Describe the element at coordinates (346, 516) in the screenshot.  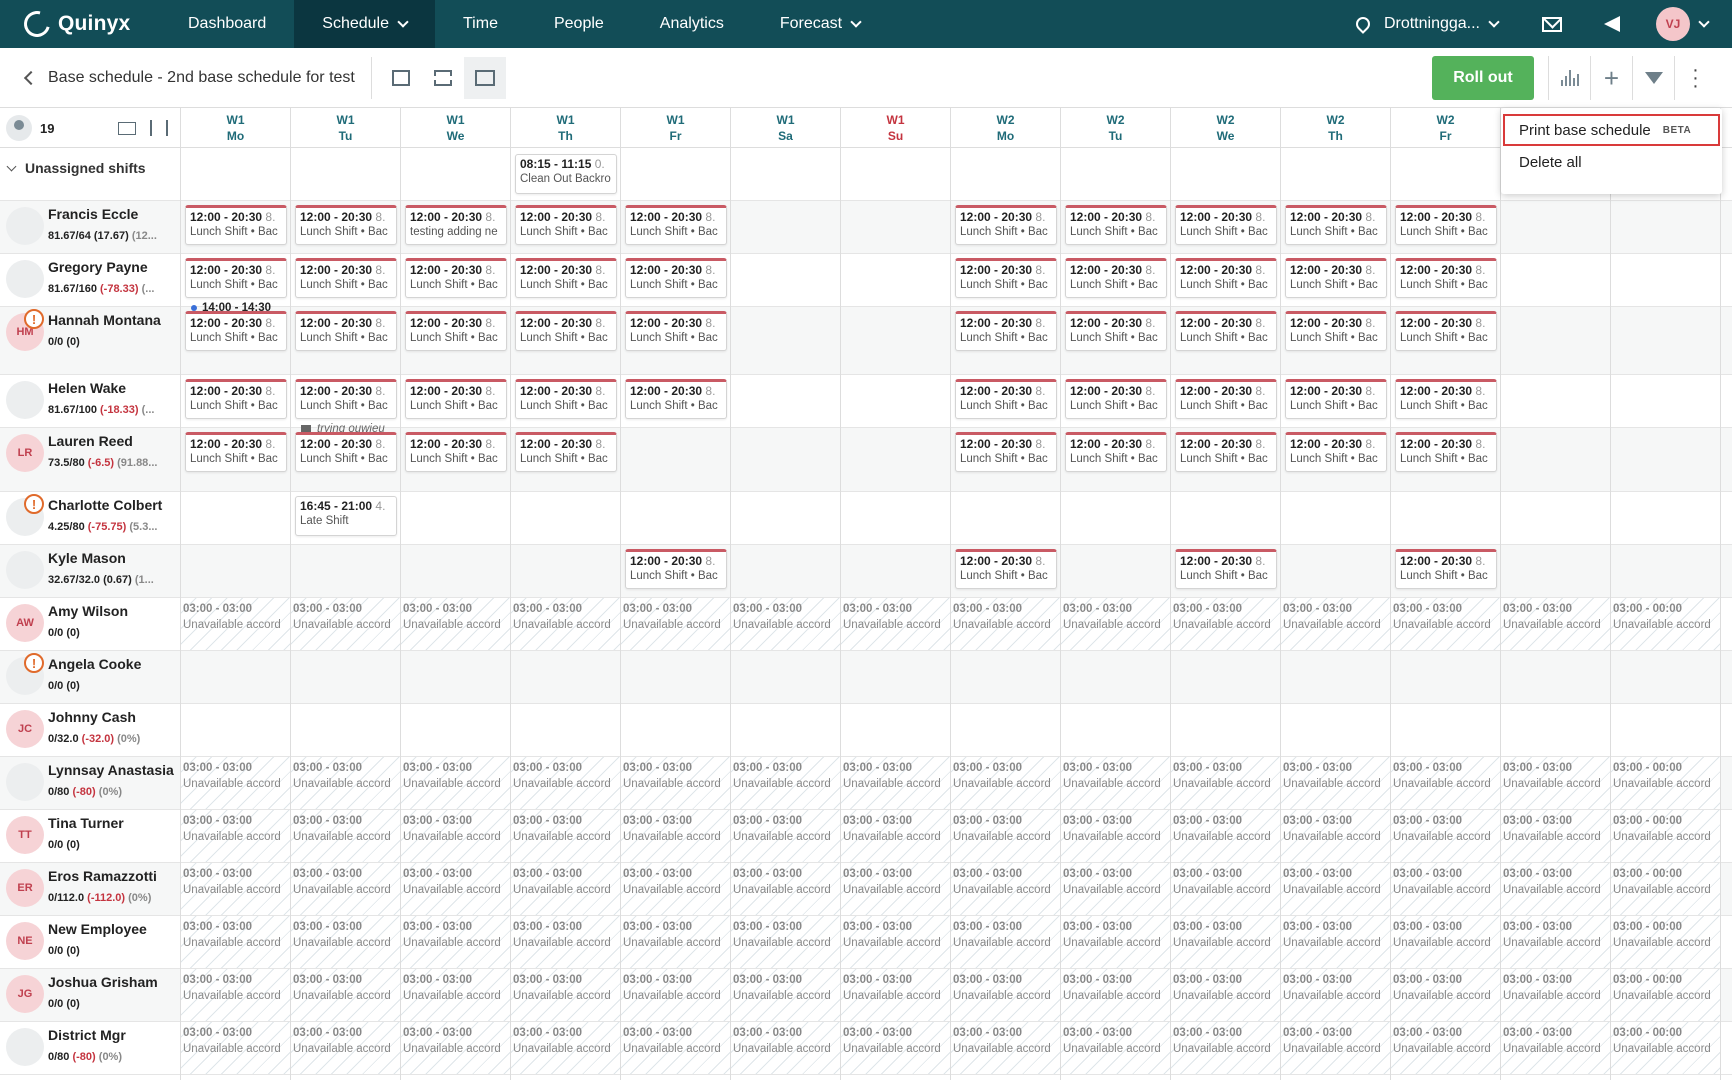
I see `shift-card: 16:45 - 21:00 4. Late Shift` at that location.